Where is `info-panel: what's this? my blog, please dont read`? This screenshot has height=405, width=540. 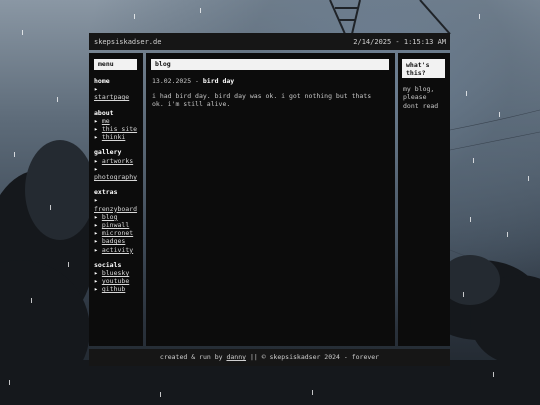
info-panel: what's this? my blog, please dont read is located at coordinates (424, 199).